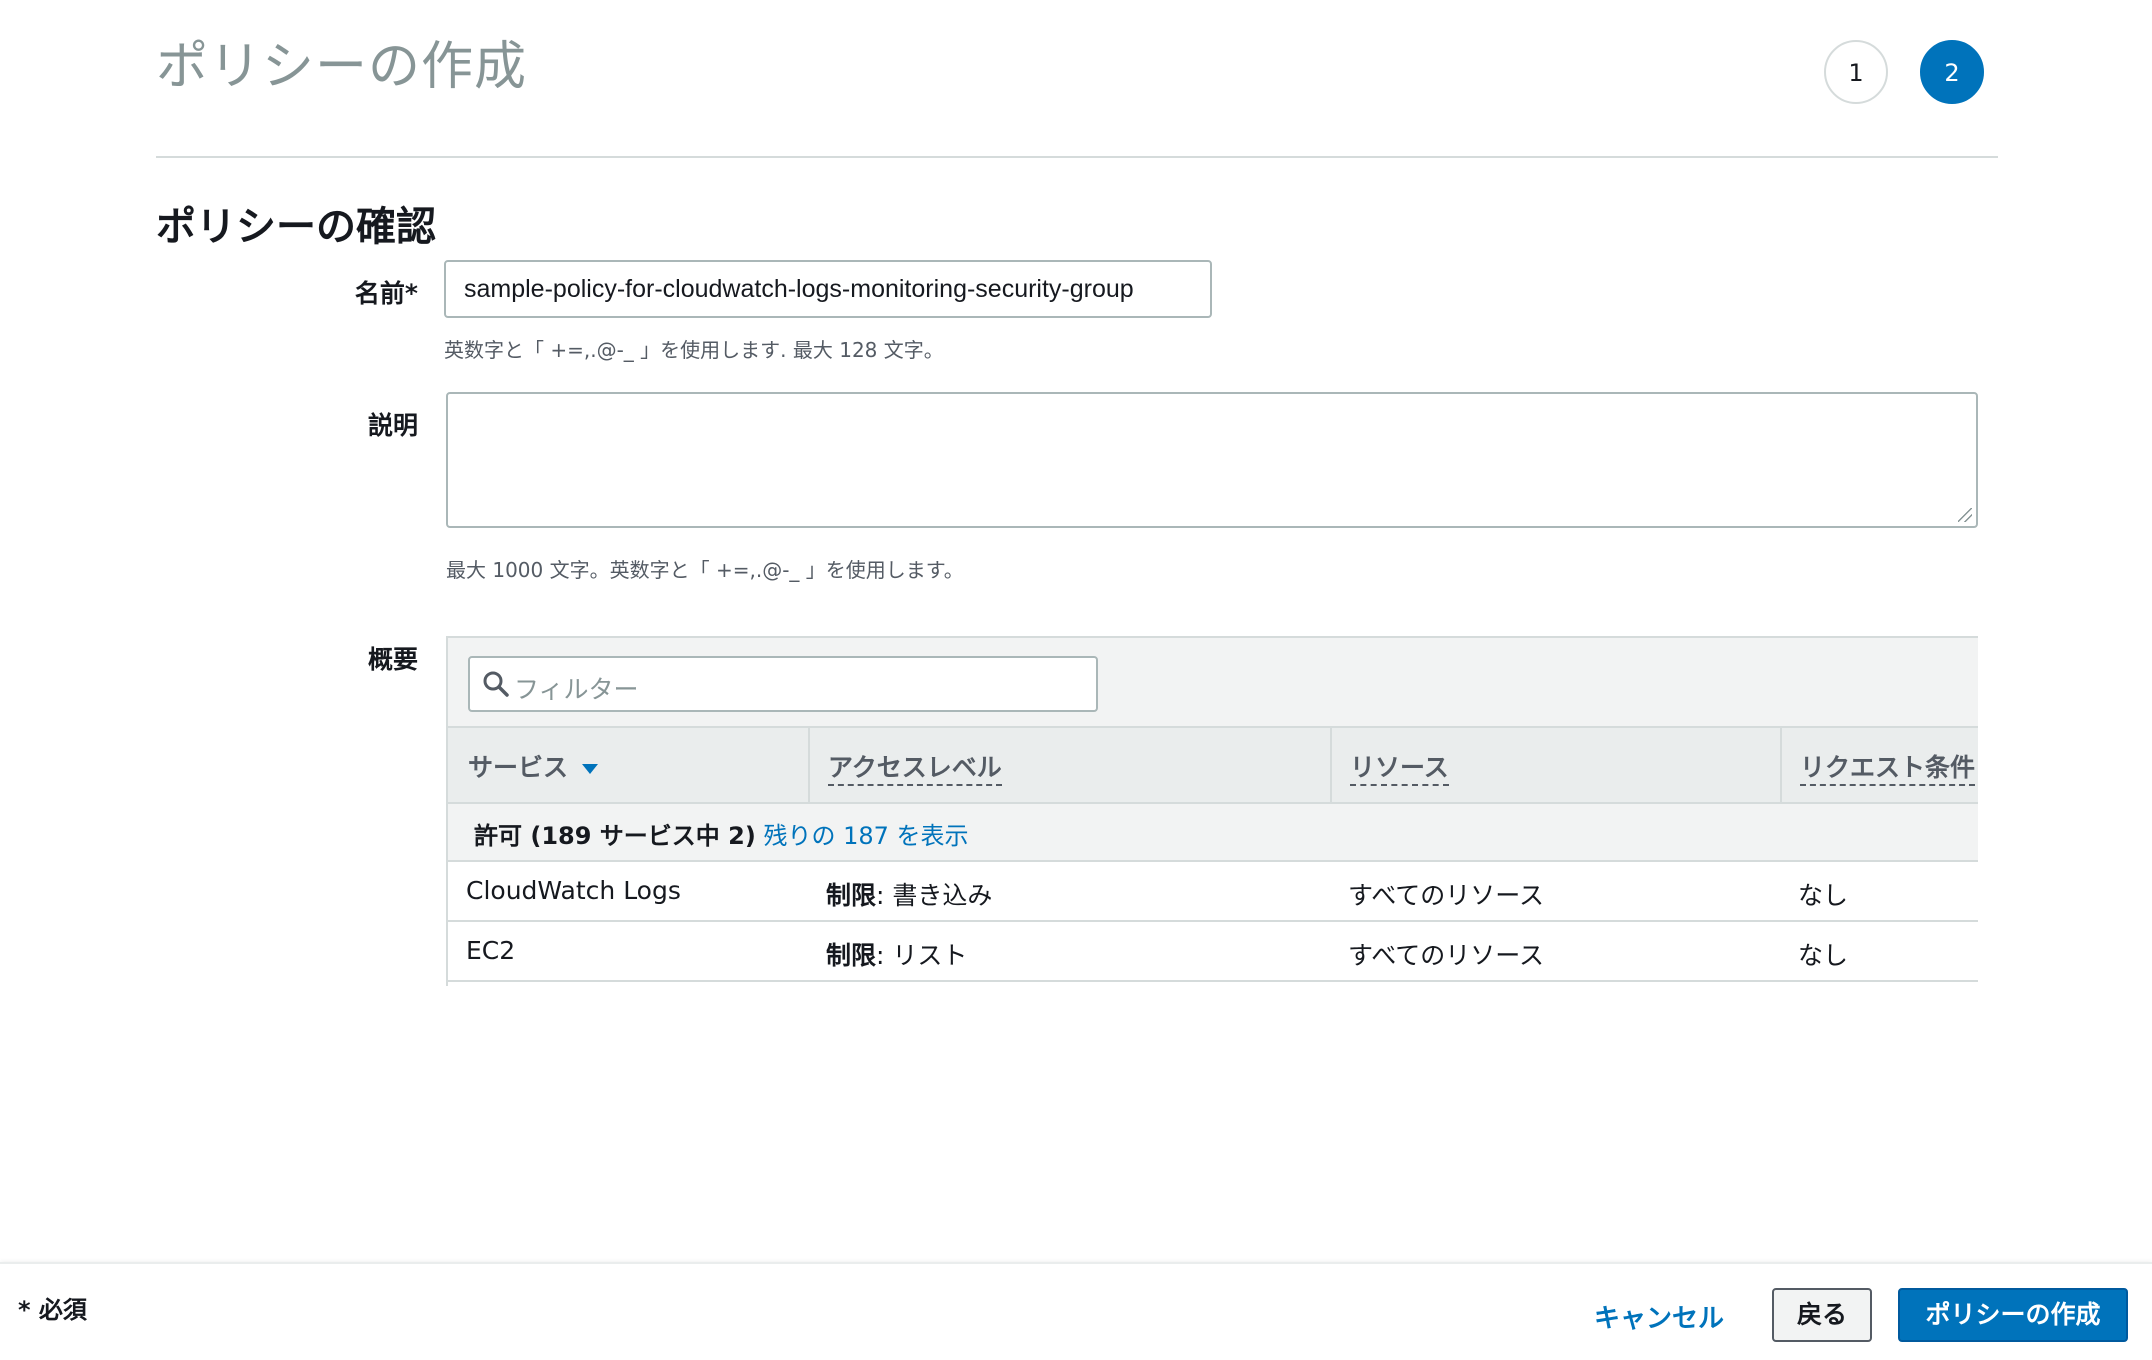 This screenshot has width=2152, height=1360. I want to click on filter-placeholder: フィルター, so click(576, 689).